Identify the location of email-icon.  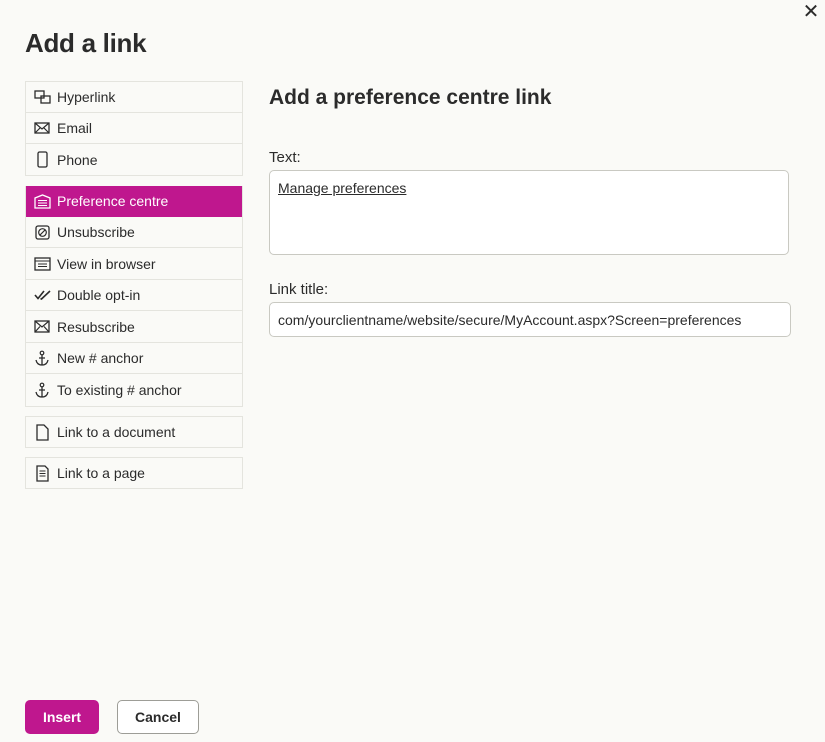
(42, 128).